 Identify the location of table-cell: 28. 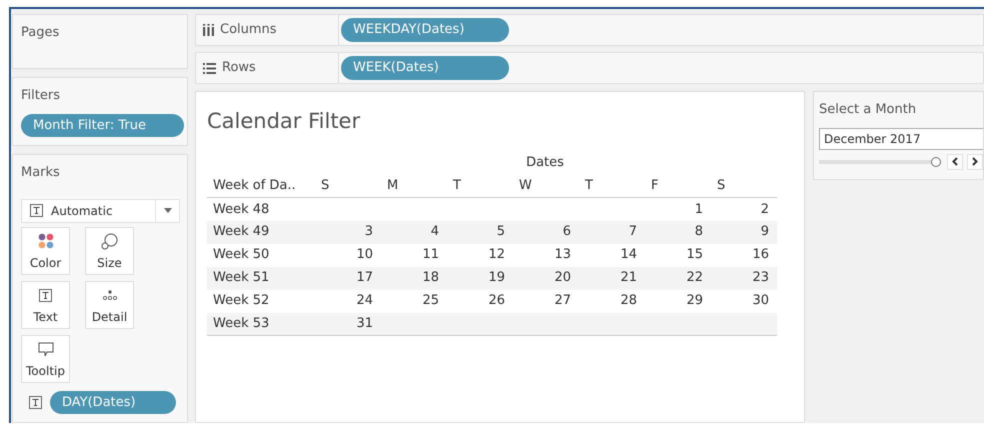
(628, 300).